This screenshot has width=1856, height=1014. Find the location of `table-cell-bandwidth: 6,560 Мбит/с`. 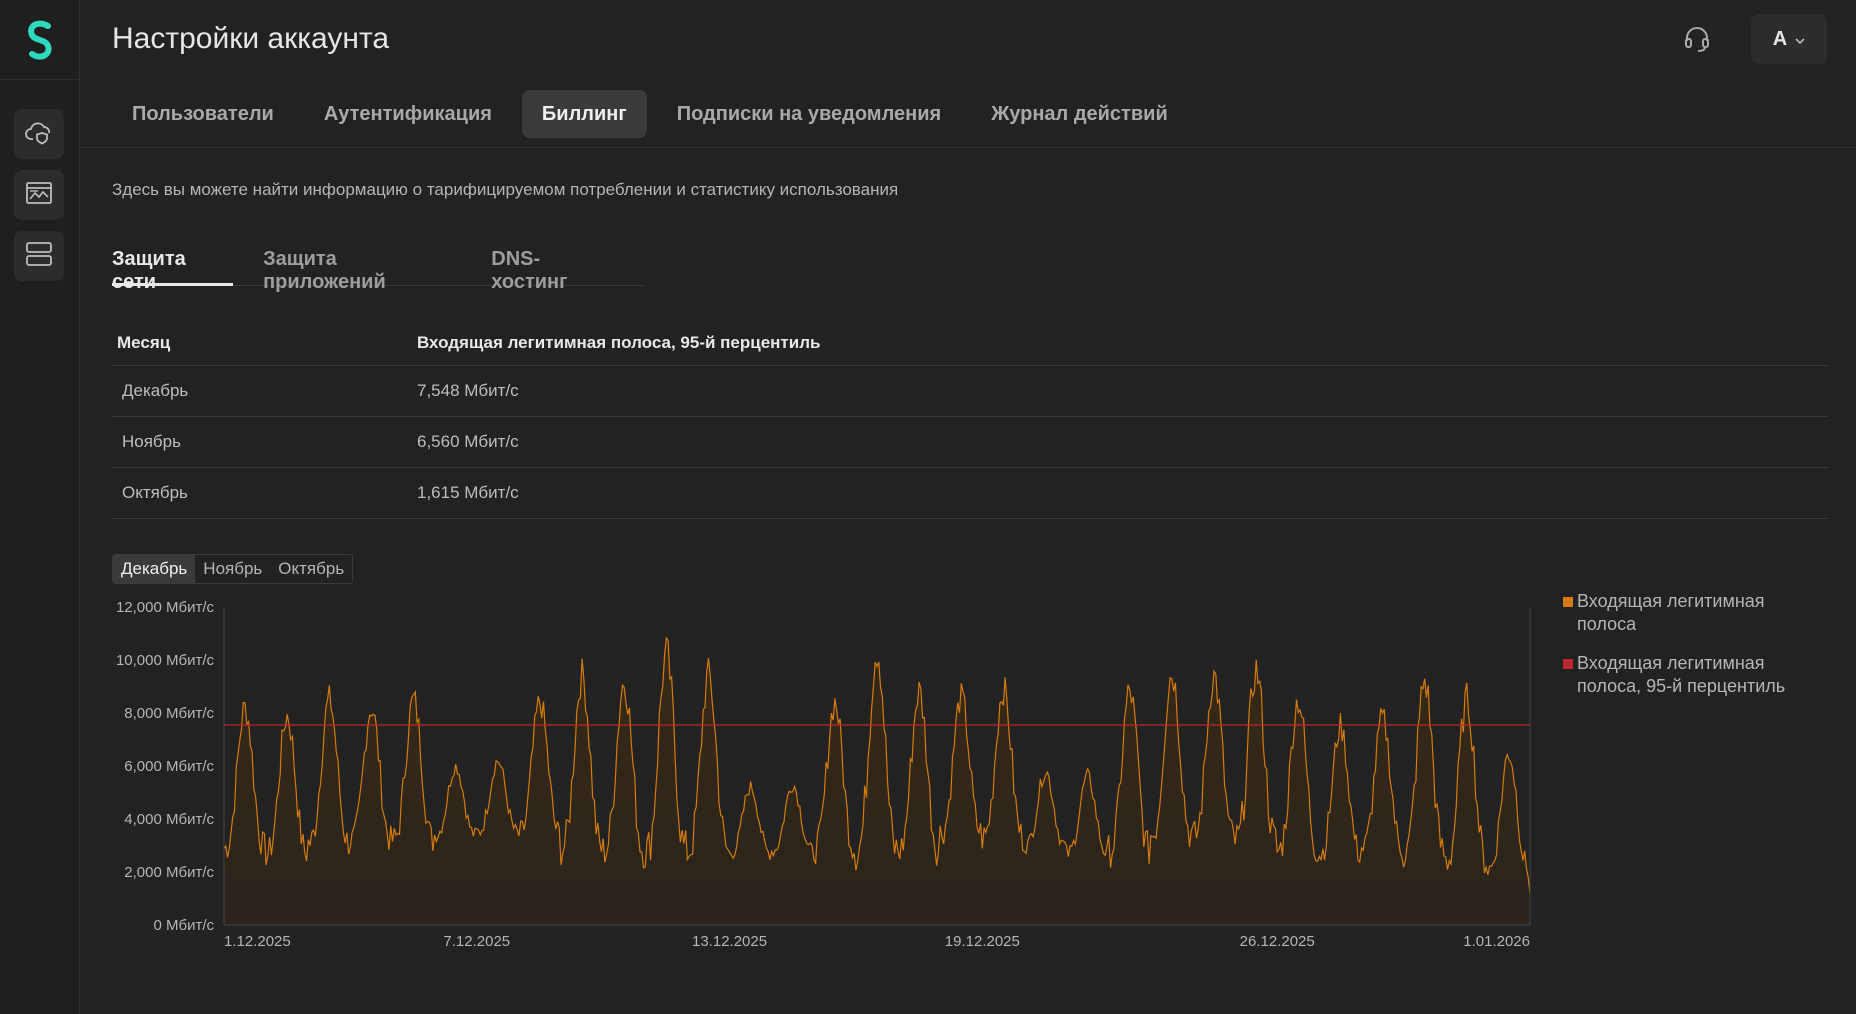

table-cell-bandwidth: 6,560 Мбит/с is located at coordinates (468, 441).